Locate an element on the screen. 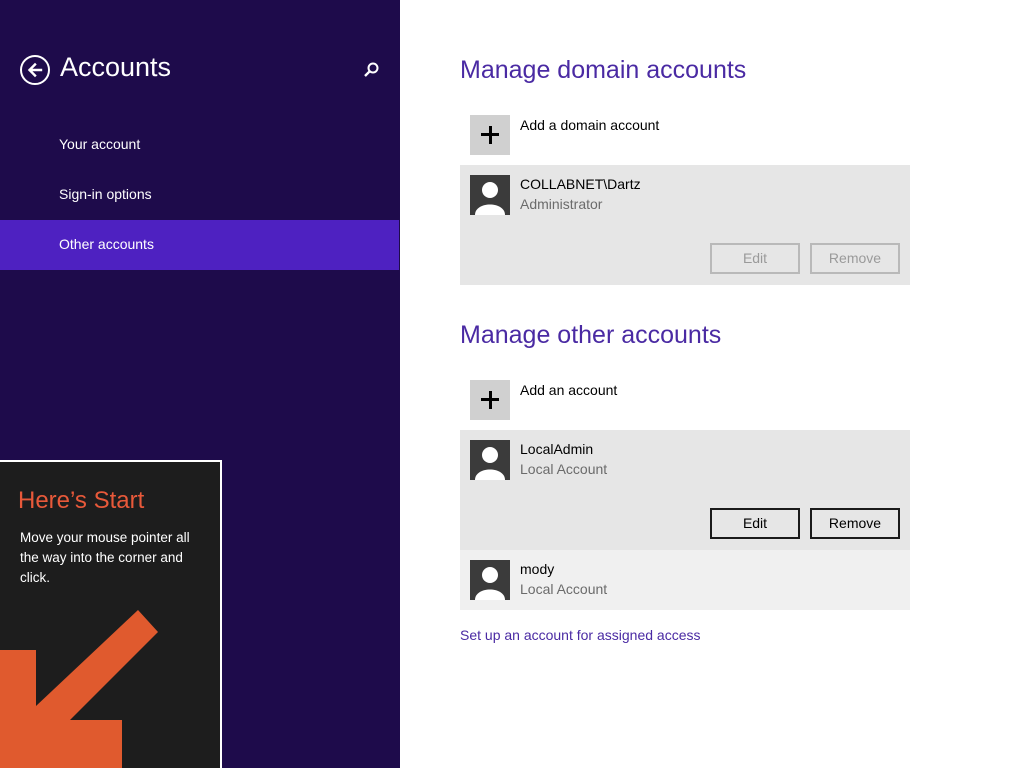  search-icon is located at coordinates (371, 71).